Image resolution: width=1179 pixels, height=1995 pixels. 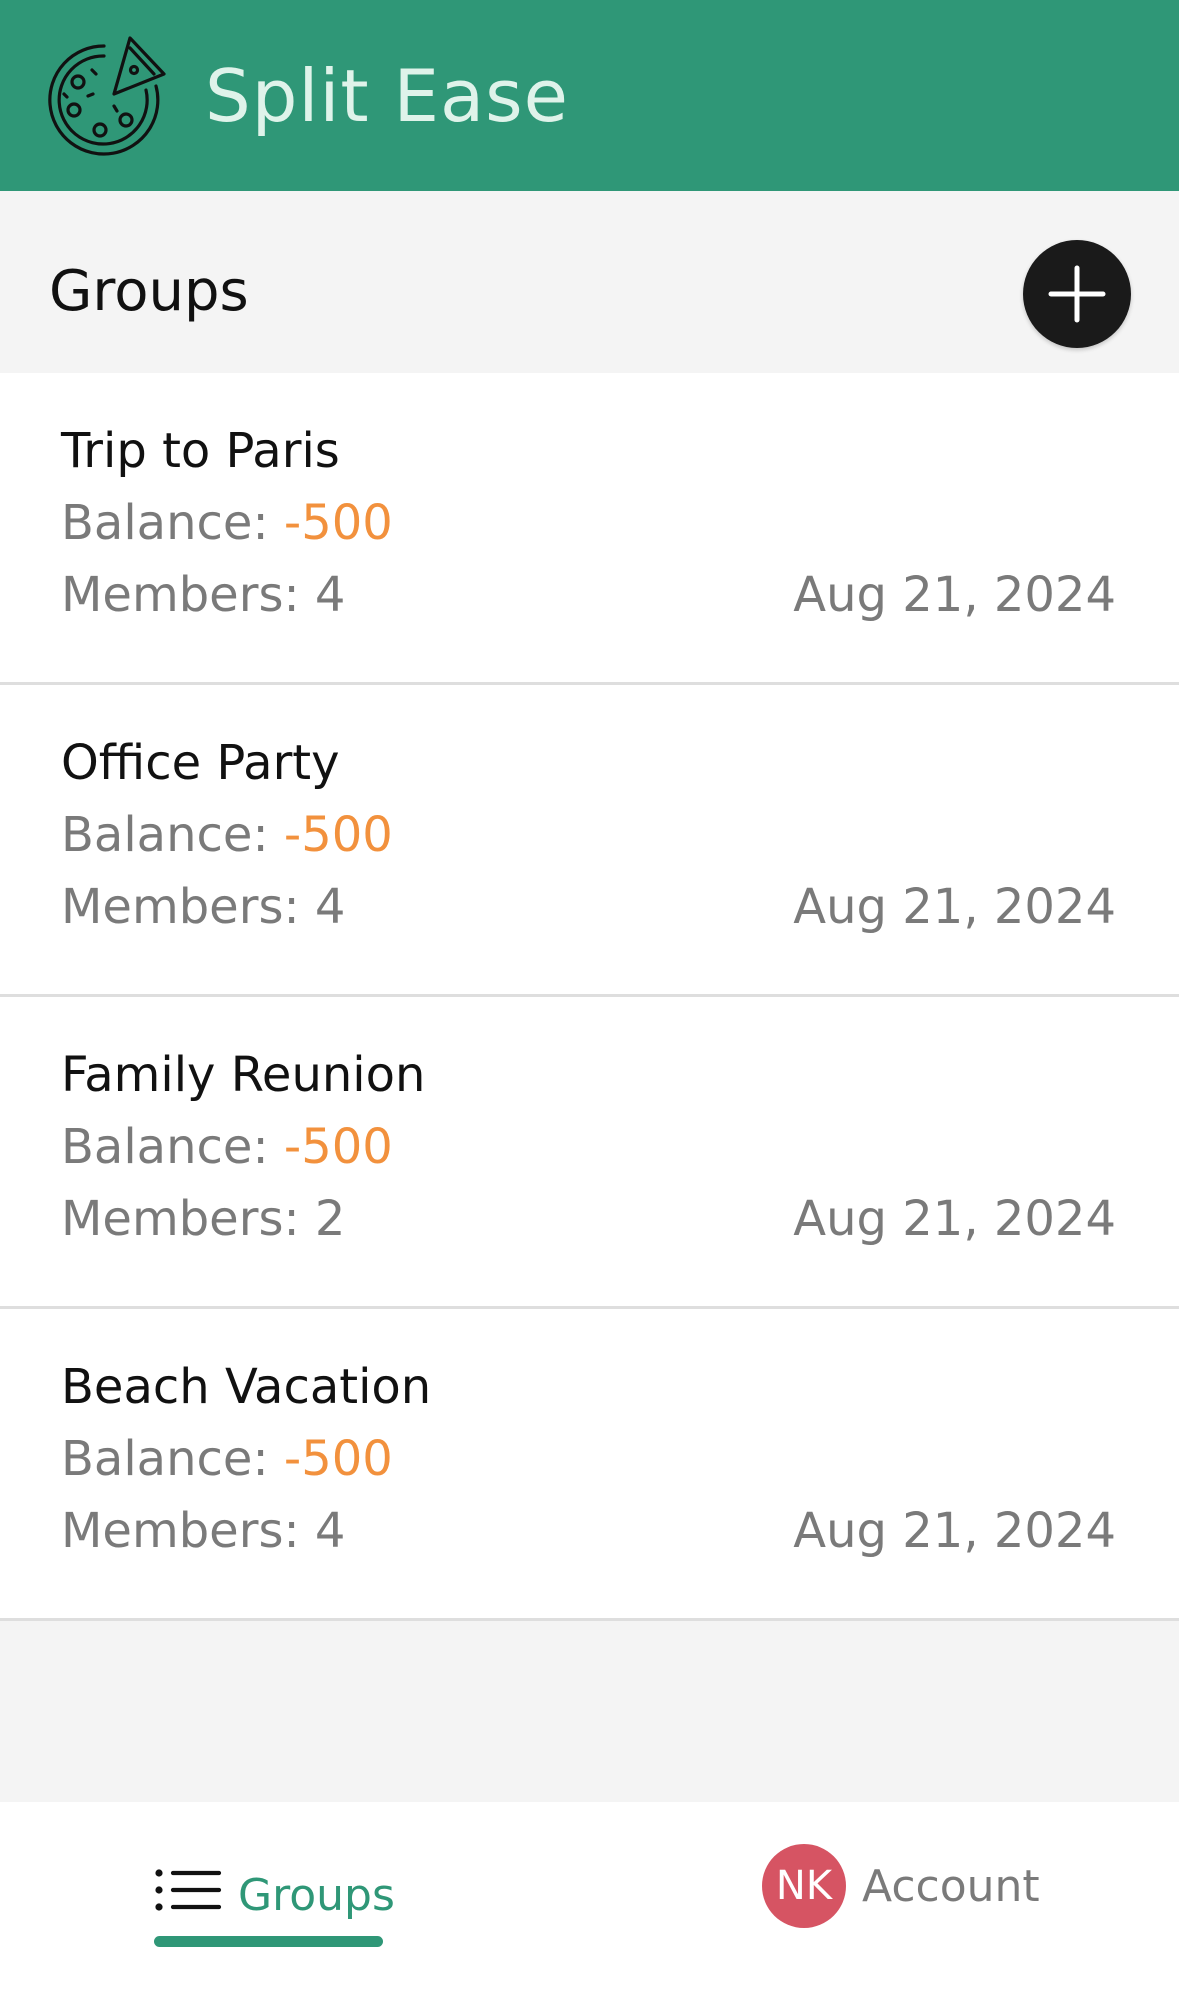 What do you see at coordinates (105, 95) in the screenshot?
I see `pizza-icon` at bounding box center [105, 95].